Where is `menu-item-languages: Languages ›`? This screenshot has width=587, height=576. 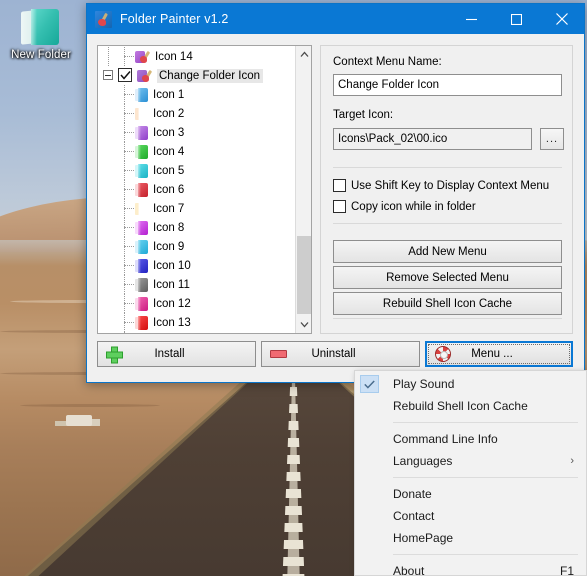
menu-item-languages: Languages › is located at coordinates (470, 461).